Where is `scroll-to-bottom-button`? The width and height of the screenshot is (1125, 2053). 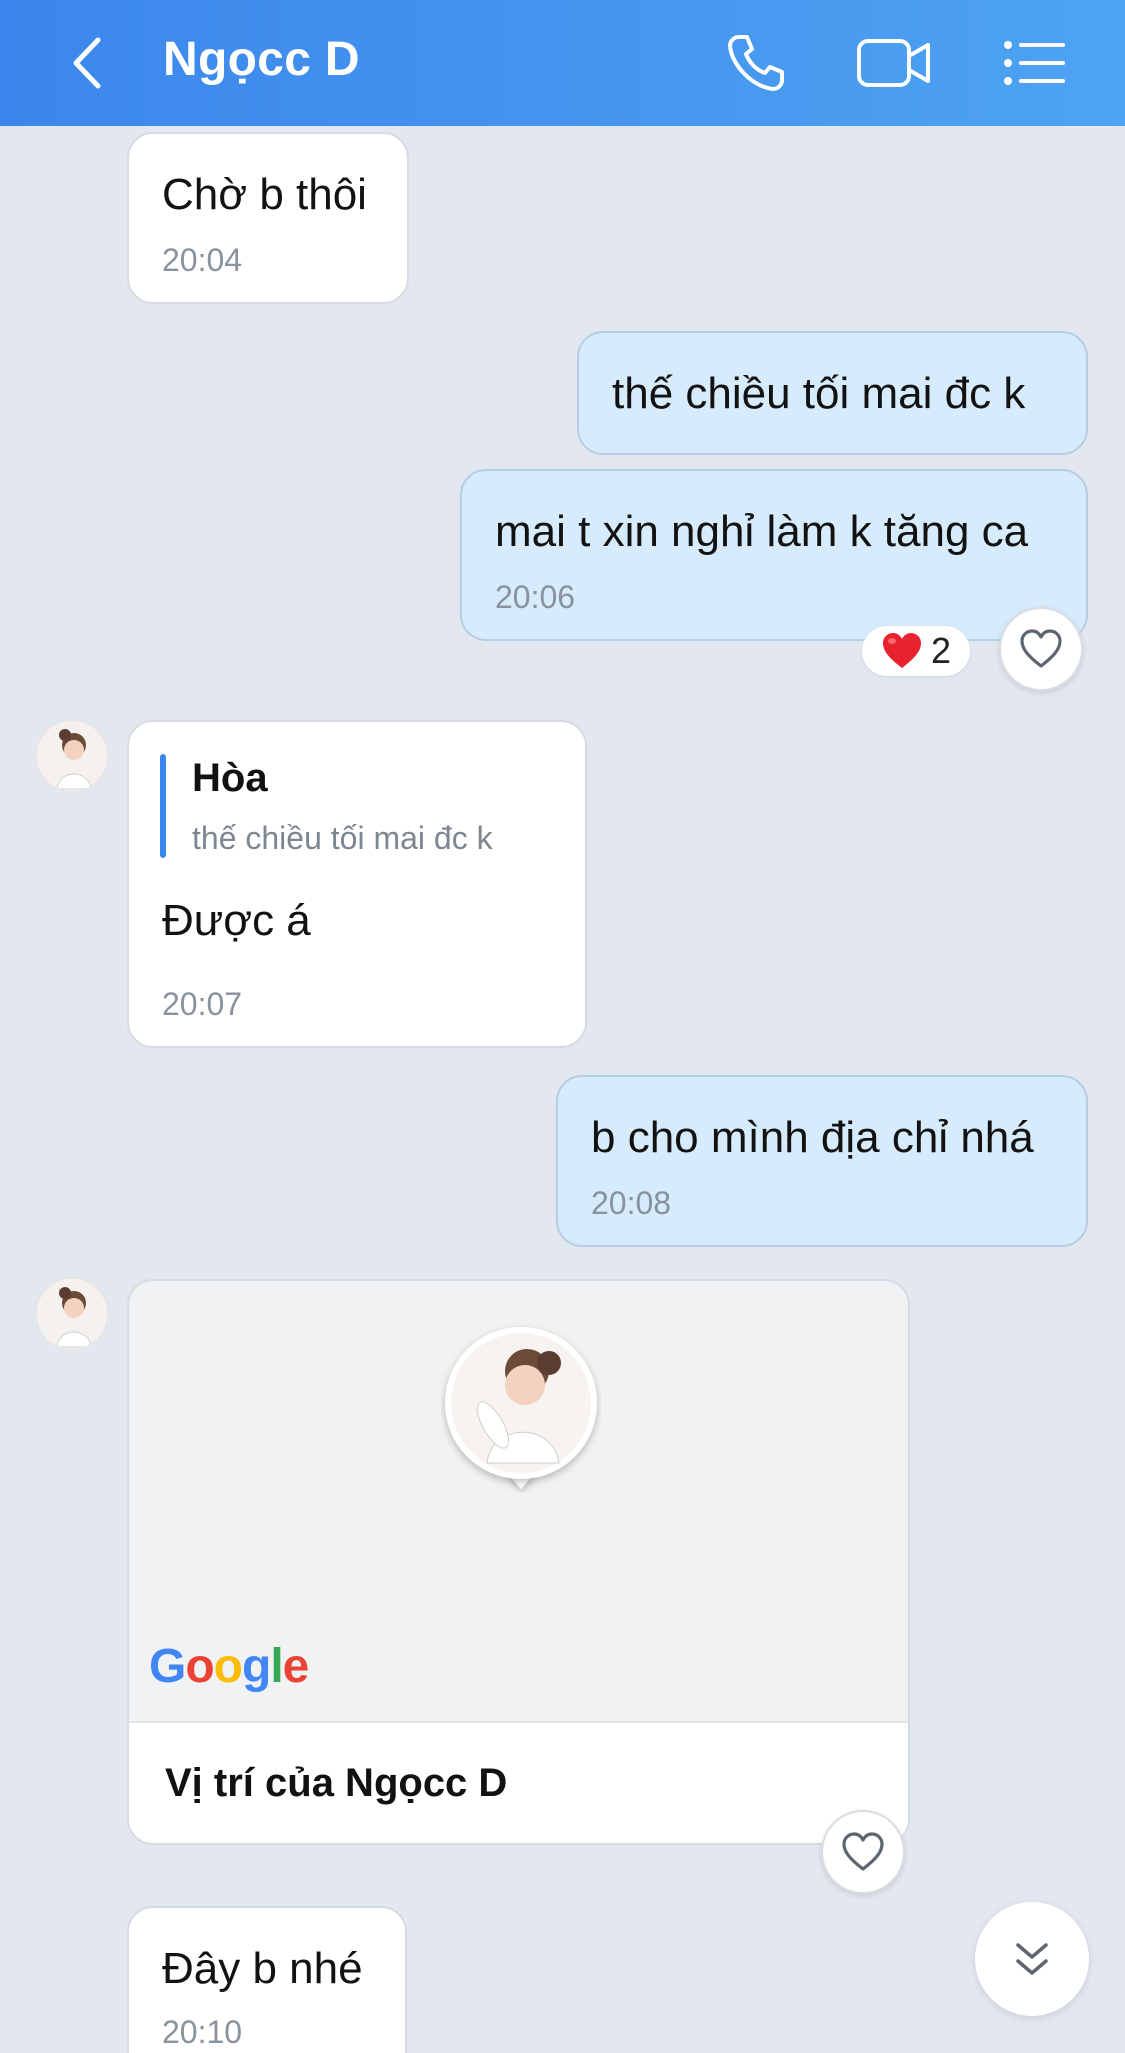 scroll-to-bottom-button is located at coordinates (1032, 1959).